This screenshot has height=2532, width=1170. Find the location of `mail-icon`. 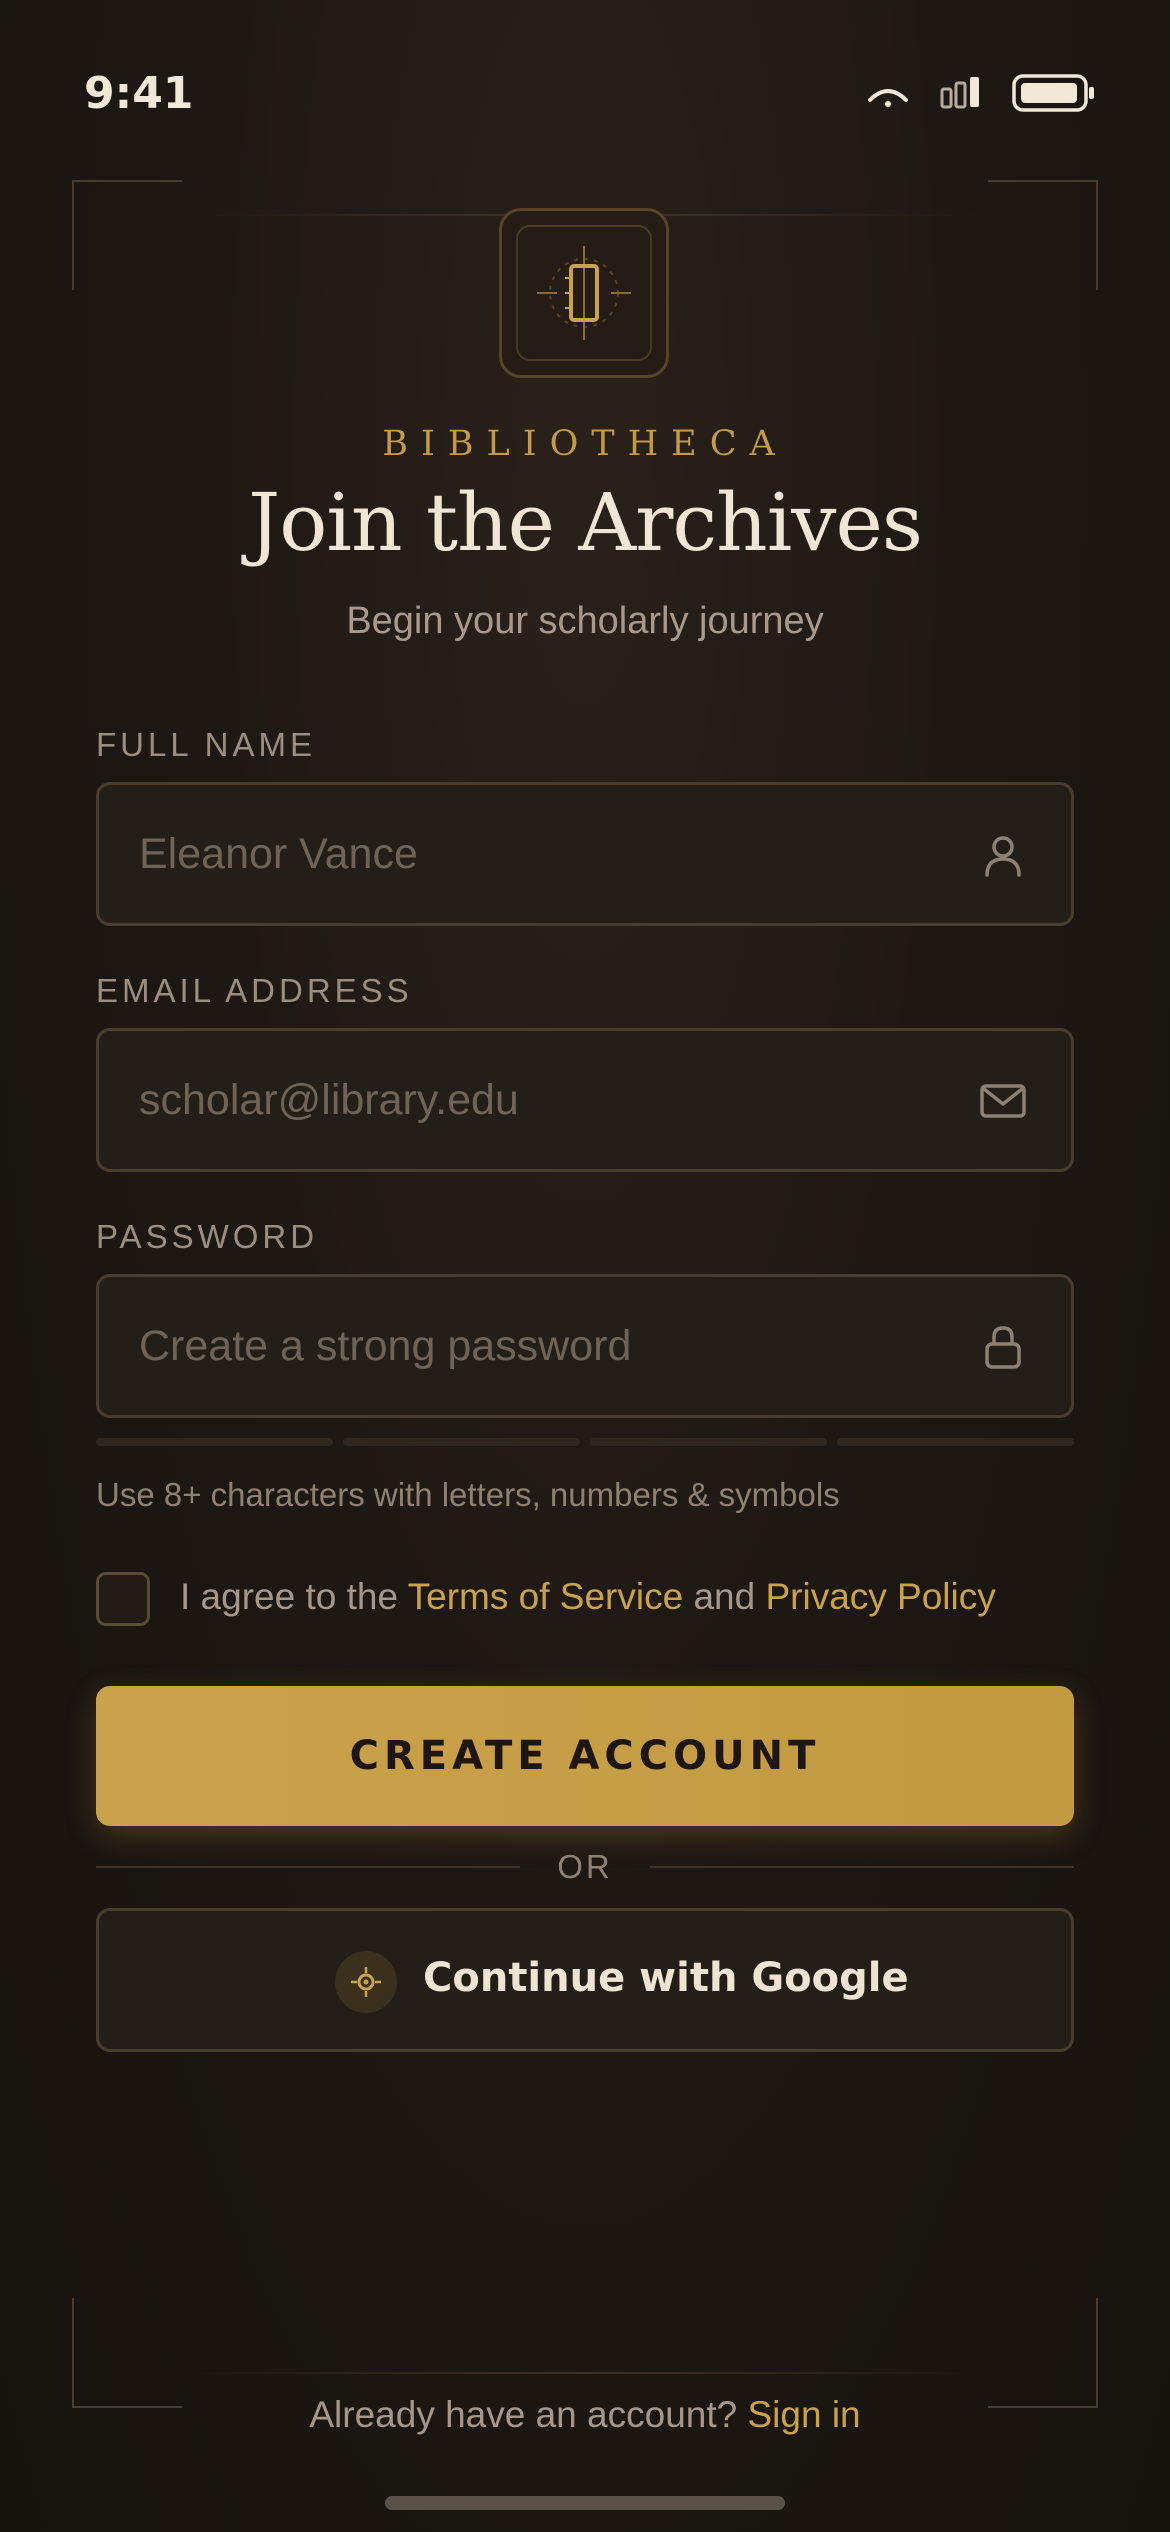

mail-icon is located at coordinates (1003, 1101).